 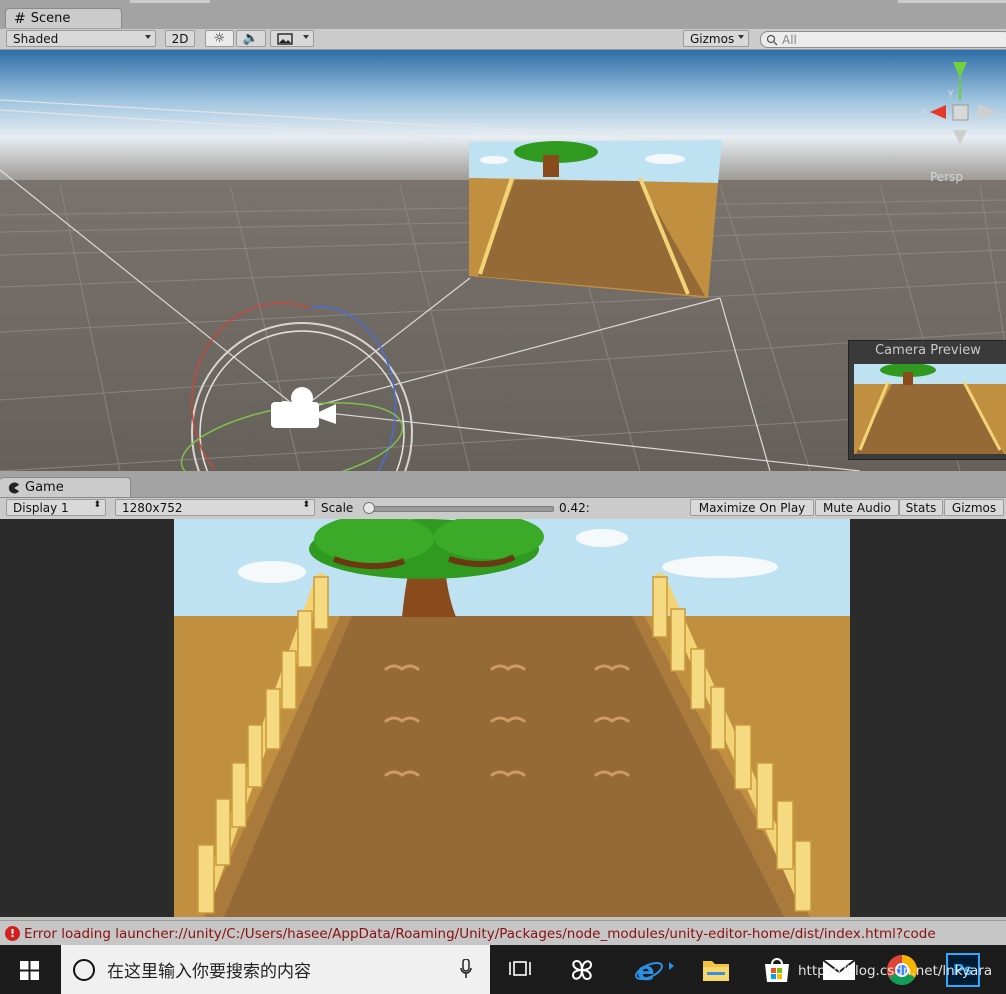 What do you see at coordinates (574, 508) in the screenshot?
I see `scale-value: 0.42:` at bounding box center [574, 508].